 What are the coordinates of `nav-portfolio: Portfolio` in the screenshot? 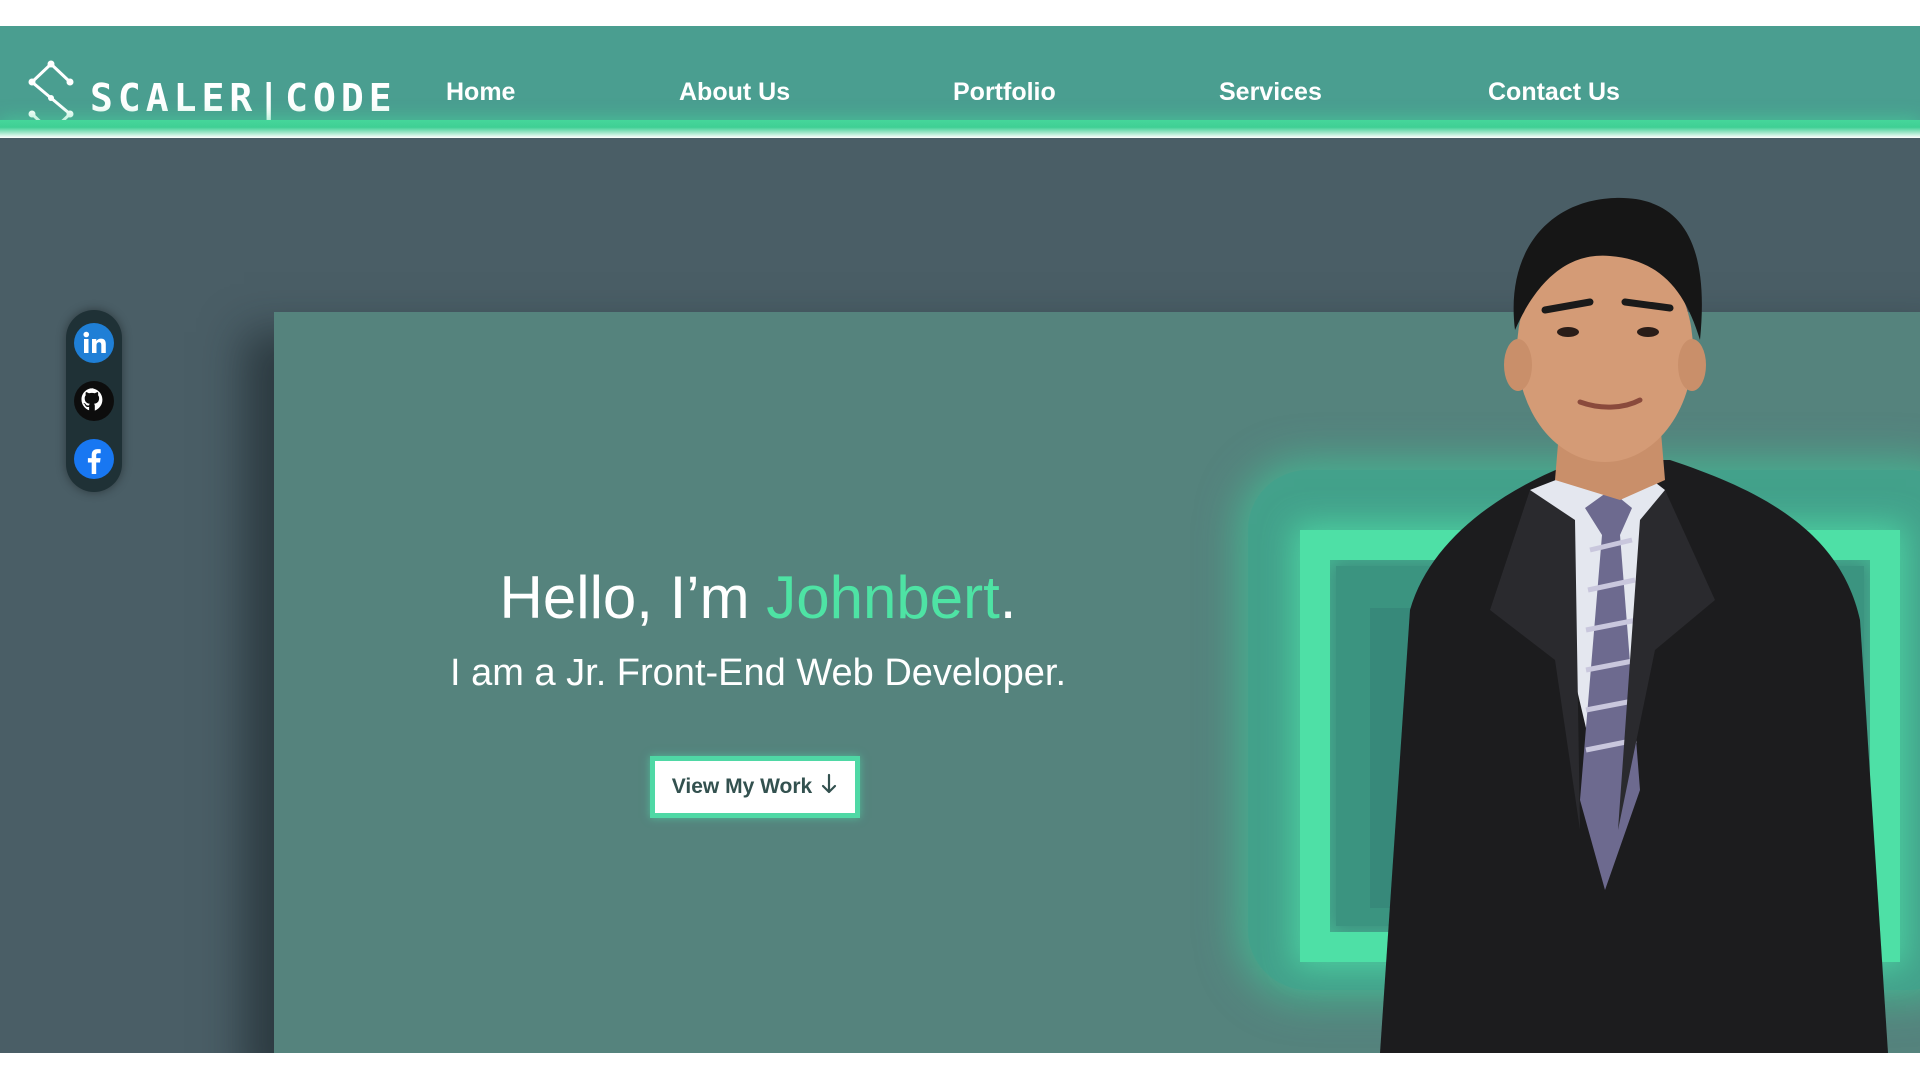 It's located at (1004, 92).